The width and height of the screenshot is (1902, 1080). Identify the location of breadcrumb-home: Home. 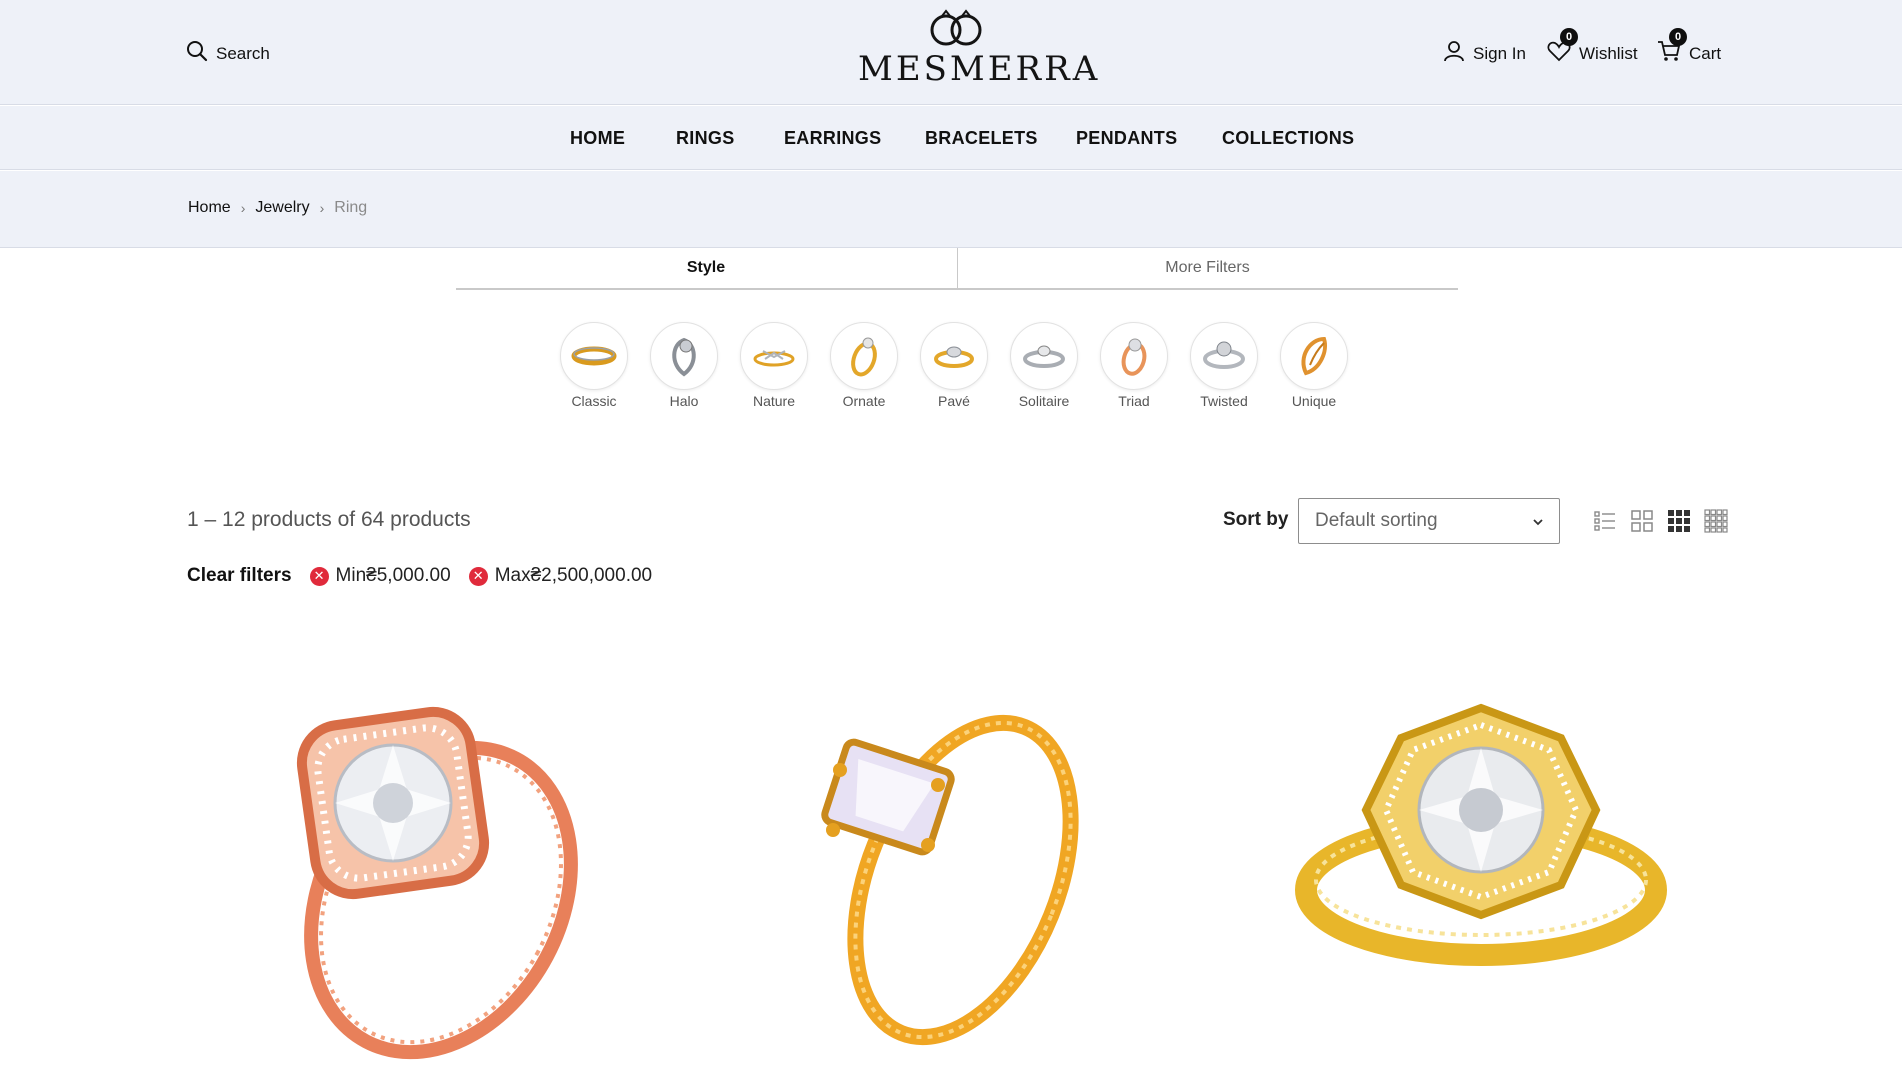
(209, 208).